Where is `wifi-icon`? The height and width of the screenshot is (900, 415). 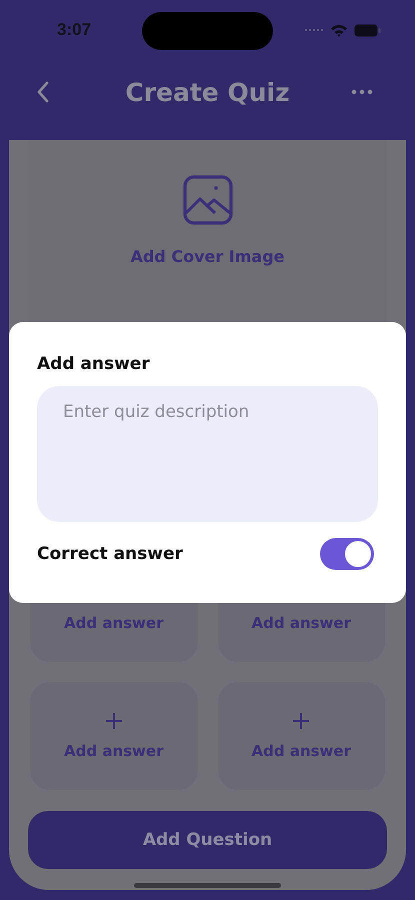
wifi-icon is located at coordinates (339, 30).